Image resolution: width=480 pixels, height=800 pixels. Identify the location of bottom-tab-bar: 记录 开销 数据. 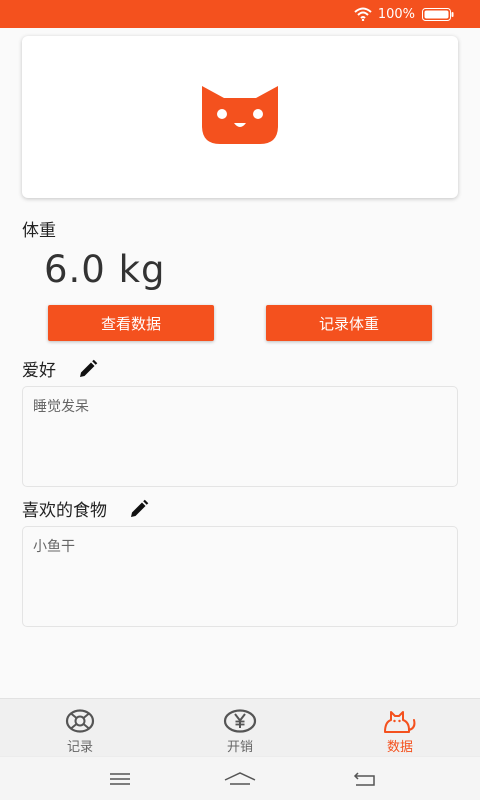
(240, 727).